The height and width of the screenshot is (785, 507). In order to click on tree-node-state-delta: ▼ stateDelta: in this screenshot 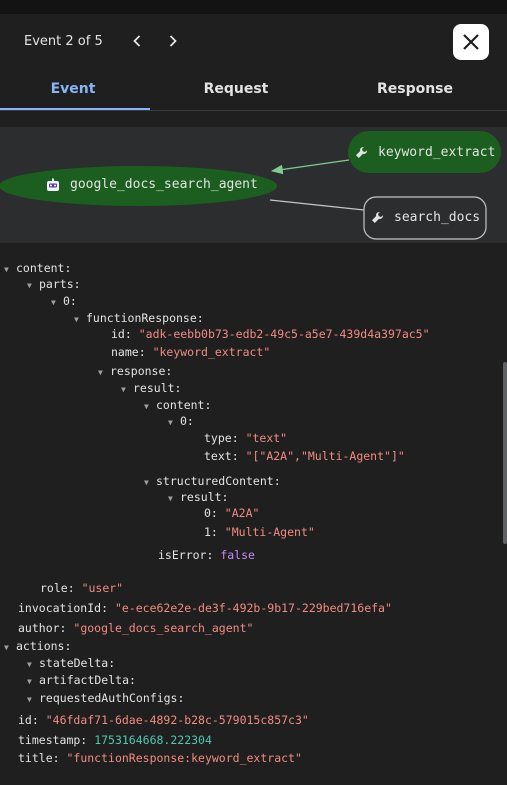, I will do `click(71, 663)`.